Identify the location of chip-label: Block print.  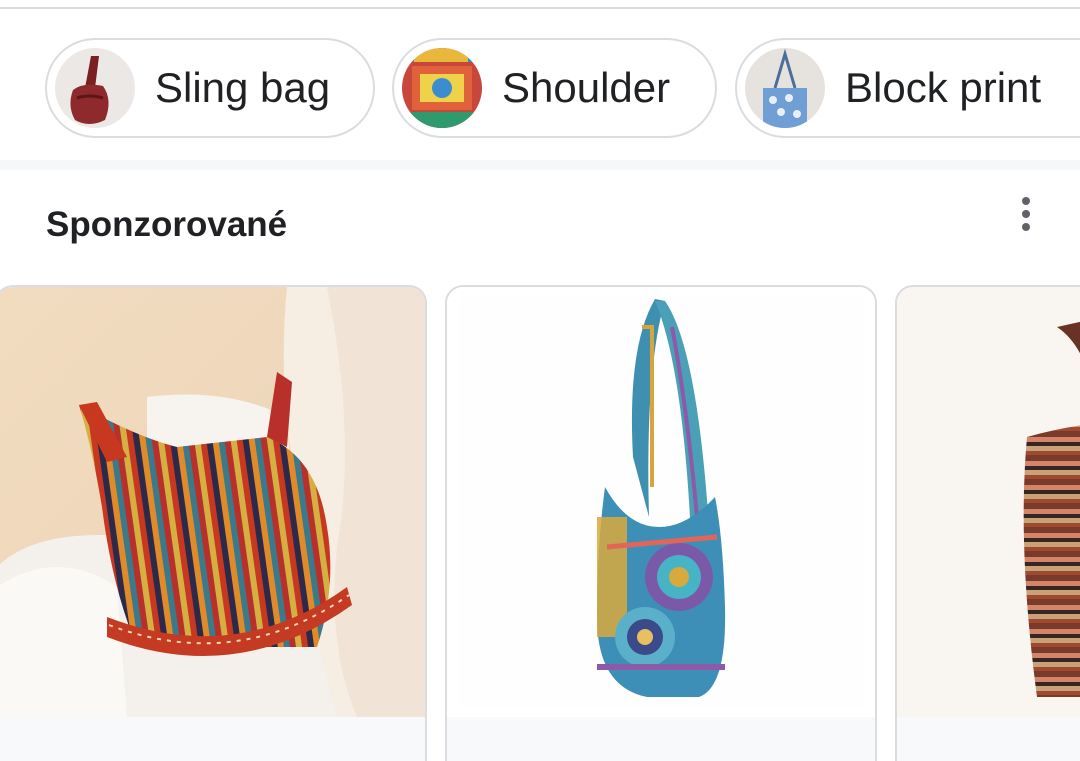
(943, 87).